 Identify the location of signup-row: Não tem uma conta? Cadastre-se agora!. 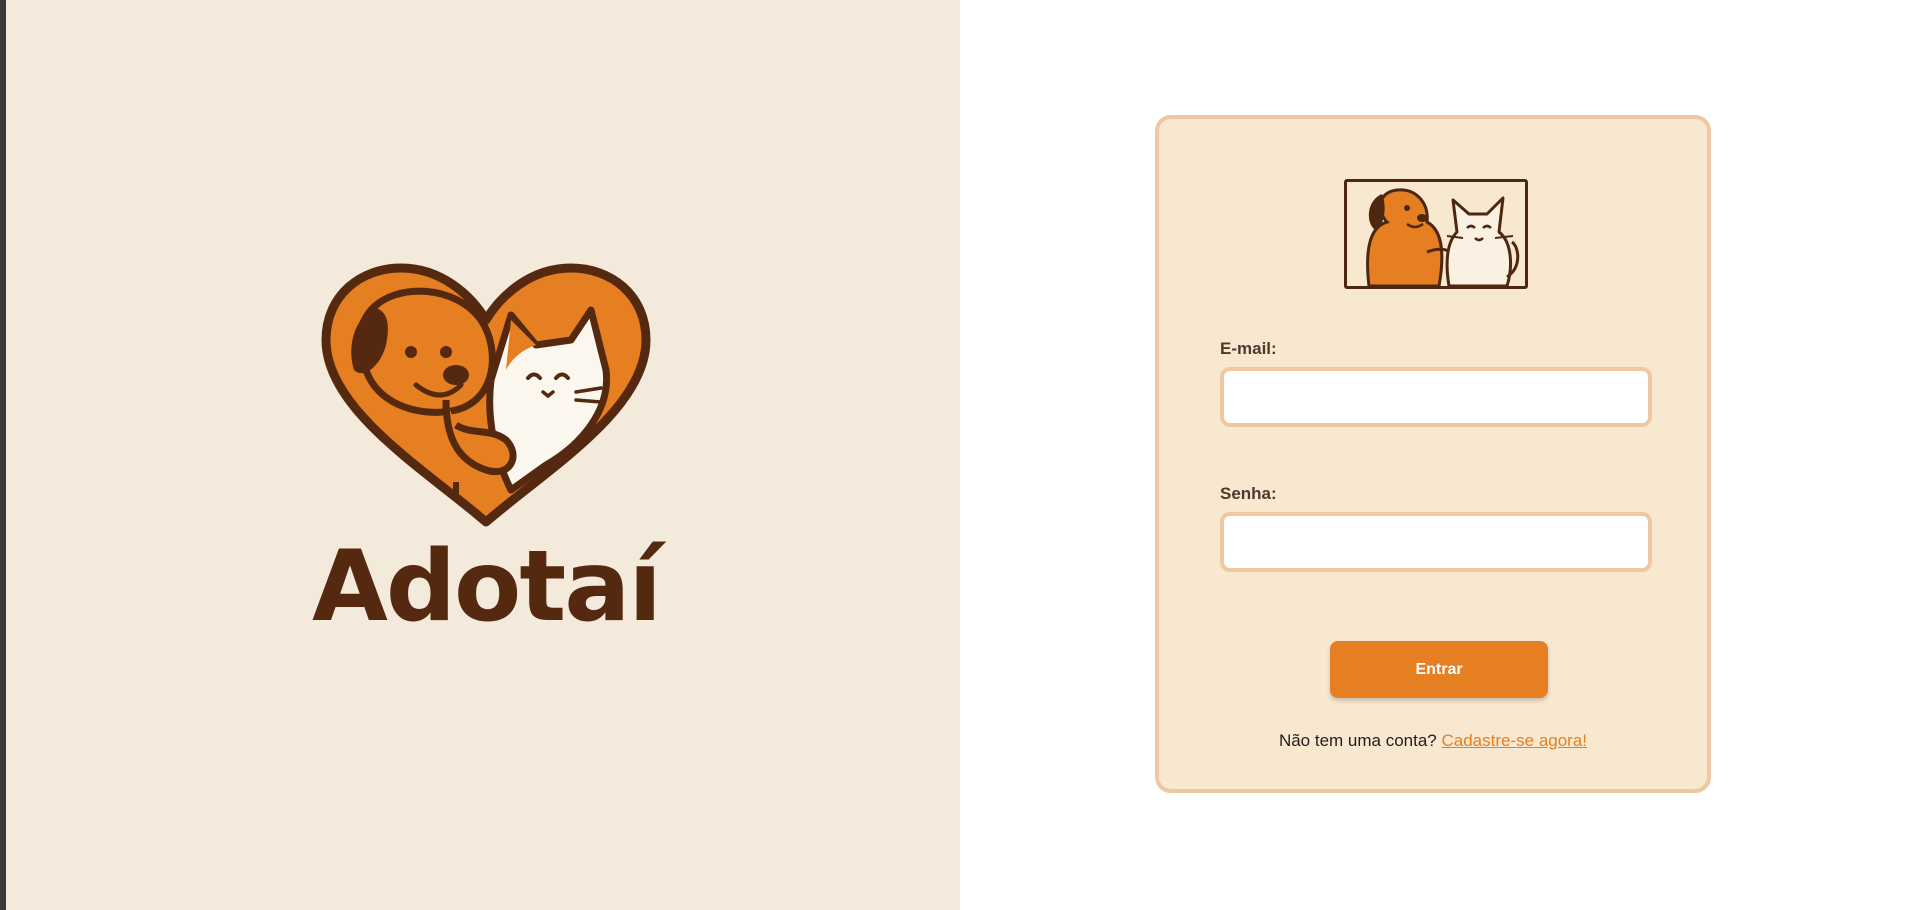
(1433, 741).